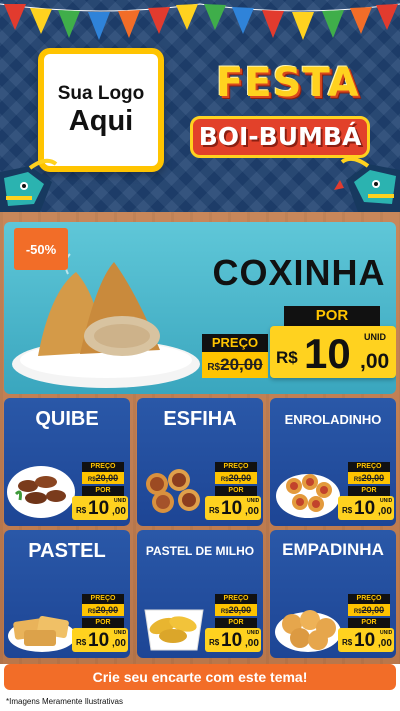 This screenshot has width=400, height=711. What do you see at coordinates (67, 462) in the screenshot?
I see `product-card-quibe: QUIBE PREÇO R$20,00 POR R$ 10 UNID ,00` at bounding box center [67, 462].